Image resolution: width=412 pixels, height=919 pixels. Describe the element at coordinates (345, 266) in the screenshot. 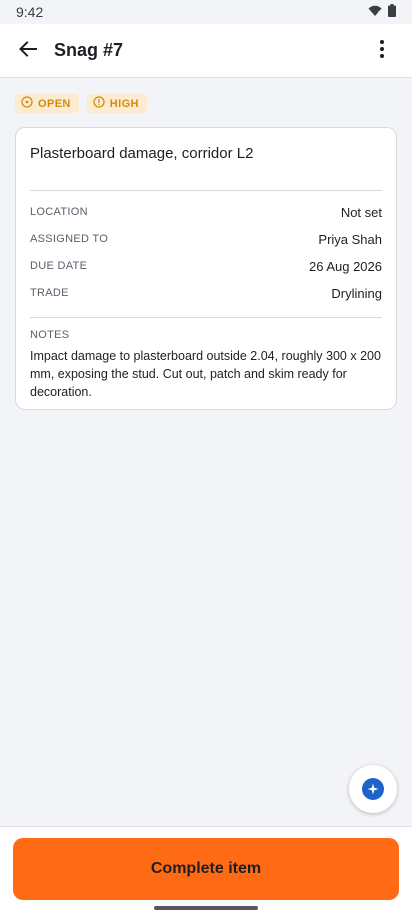

I see `row-value: 26 Aug 2026` at that location.